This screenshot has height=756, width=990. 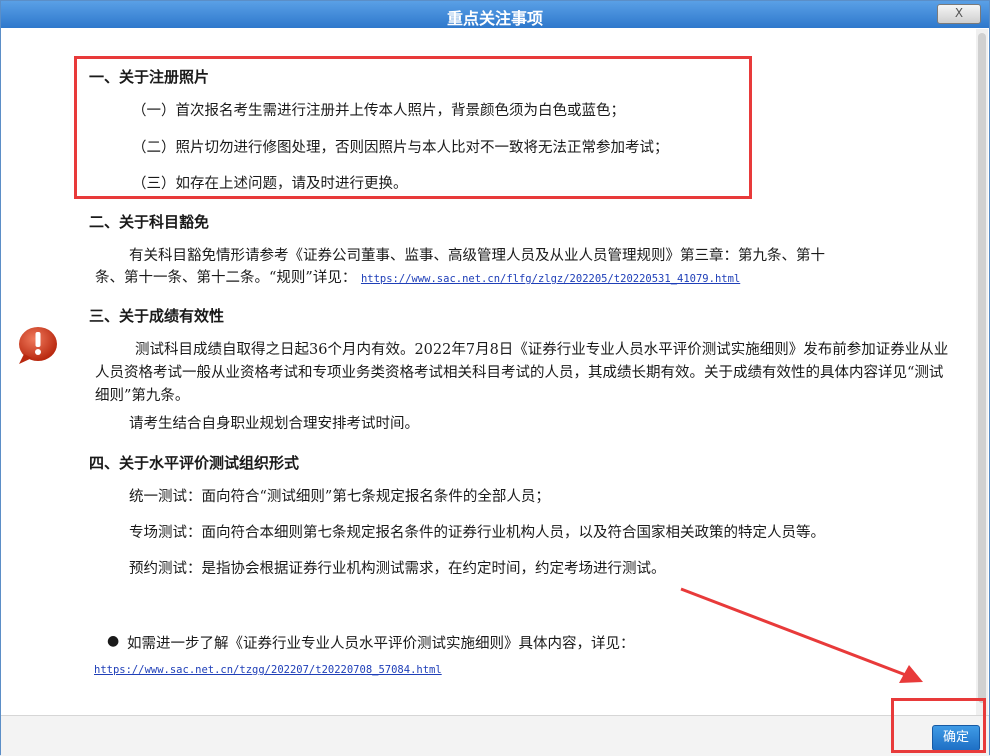 What do you see at coordinates (938, 725) in the screenshot?
I see `highlight-box-confirm` at bounding box center [938, 725].